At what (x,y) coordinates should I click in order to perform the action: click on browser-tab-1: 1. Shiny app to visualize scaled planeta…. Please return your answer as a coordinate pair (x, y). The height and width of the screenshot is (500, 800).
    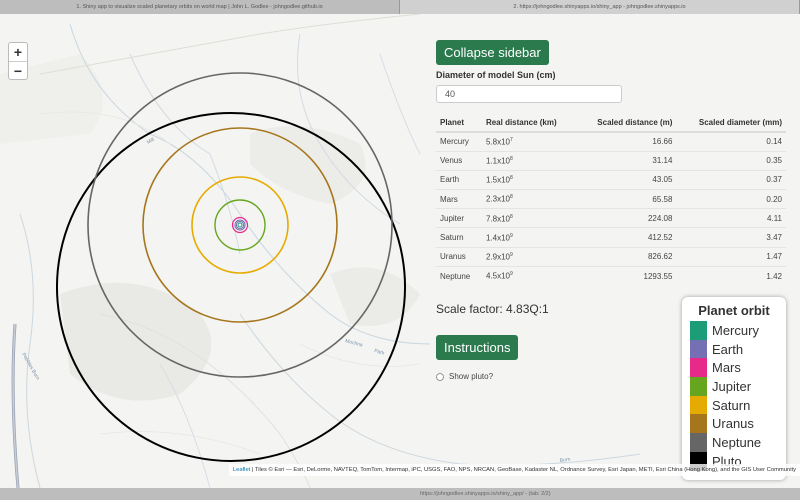
    Looking at the image, I should click on (200, 7).